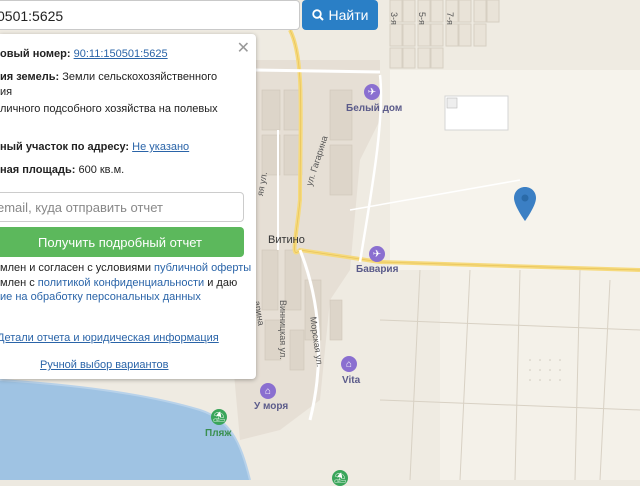 The width and height of the screenshot is (640, 486). Describe the element at coordinates (374, 108) in the screenshot. I see `poi-belyi-dom-label: Белый дом` at that location.